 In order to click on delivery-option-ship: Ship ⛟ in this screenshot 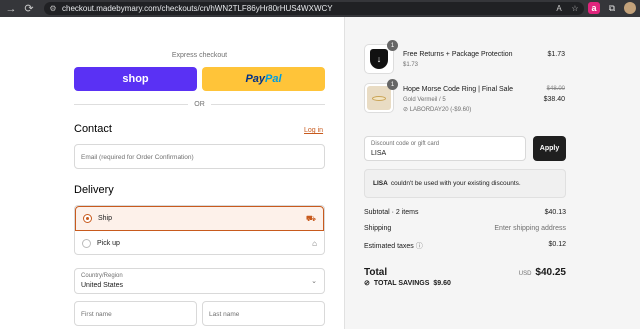, I will do `click(199, 218)`.